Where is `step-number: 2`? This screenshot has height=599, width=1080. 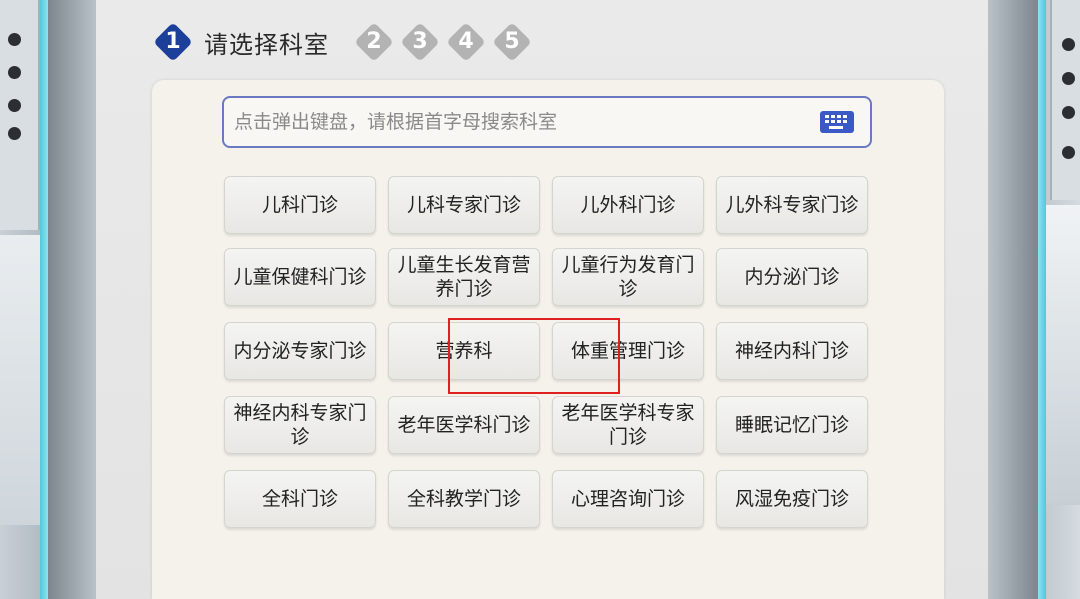
step-number: 2 is located at coordinates (374, 41).